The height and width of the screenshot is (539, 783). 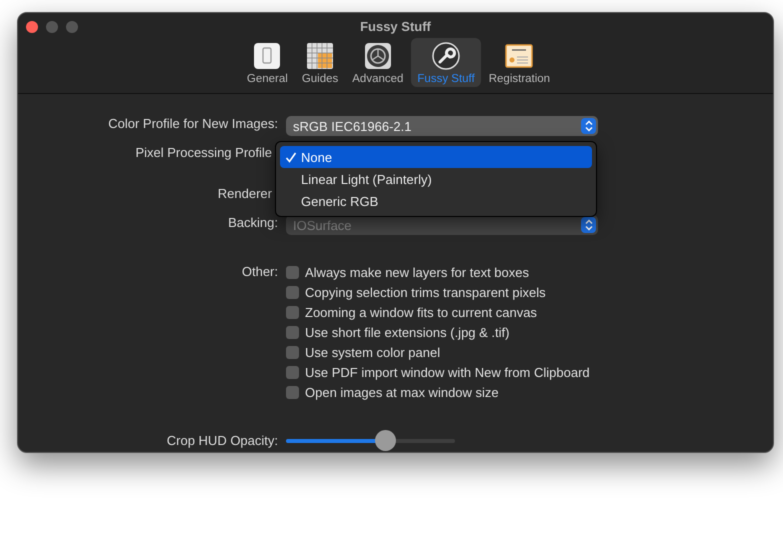 I want to click on toolbar-tab: Guides, so click(x=320, y=62).